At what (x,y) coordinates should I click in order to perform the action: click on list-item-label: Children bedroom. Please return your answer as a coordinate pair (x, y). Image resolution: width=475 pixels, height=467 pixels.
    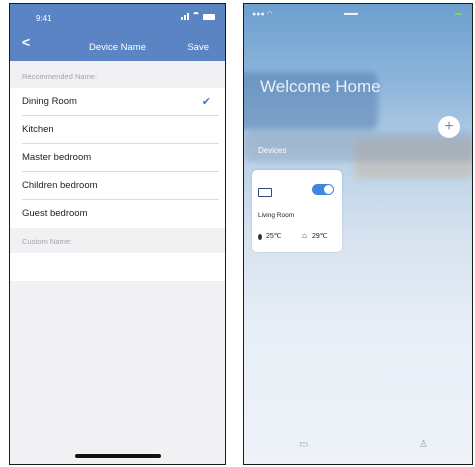
    Looking at the image, I should click on (60, 185).